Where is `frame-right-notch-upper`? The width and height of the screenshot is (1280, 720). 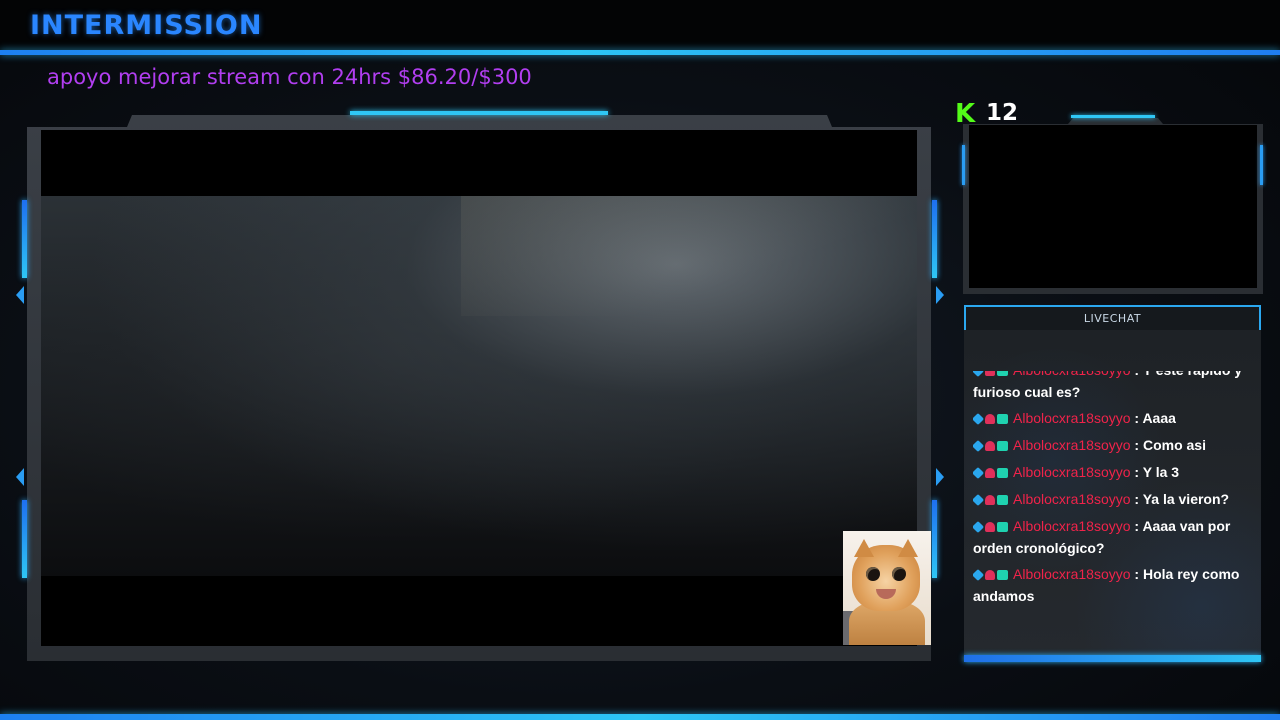
frame-right-notch-upper is located at coordinates (940, 295).